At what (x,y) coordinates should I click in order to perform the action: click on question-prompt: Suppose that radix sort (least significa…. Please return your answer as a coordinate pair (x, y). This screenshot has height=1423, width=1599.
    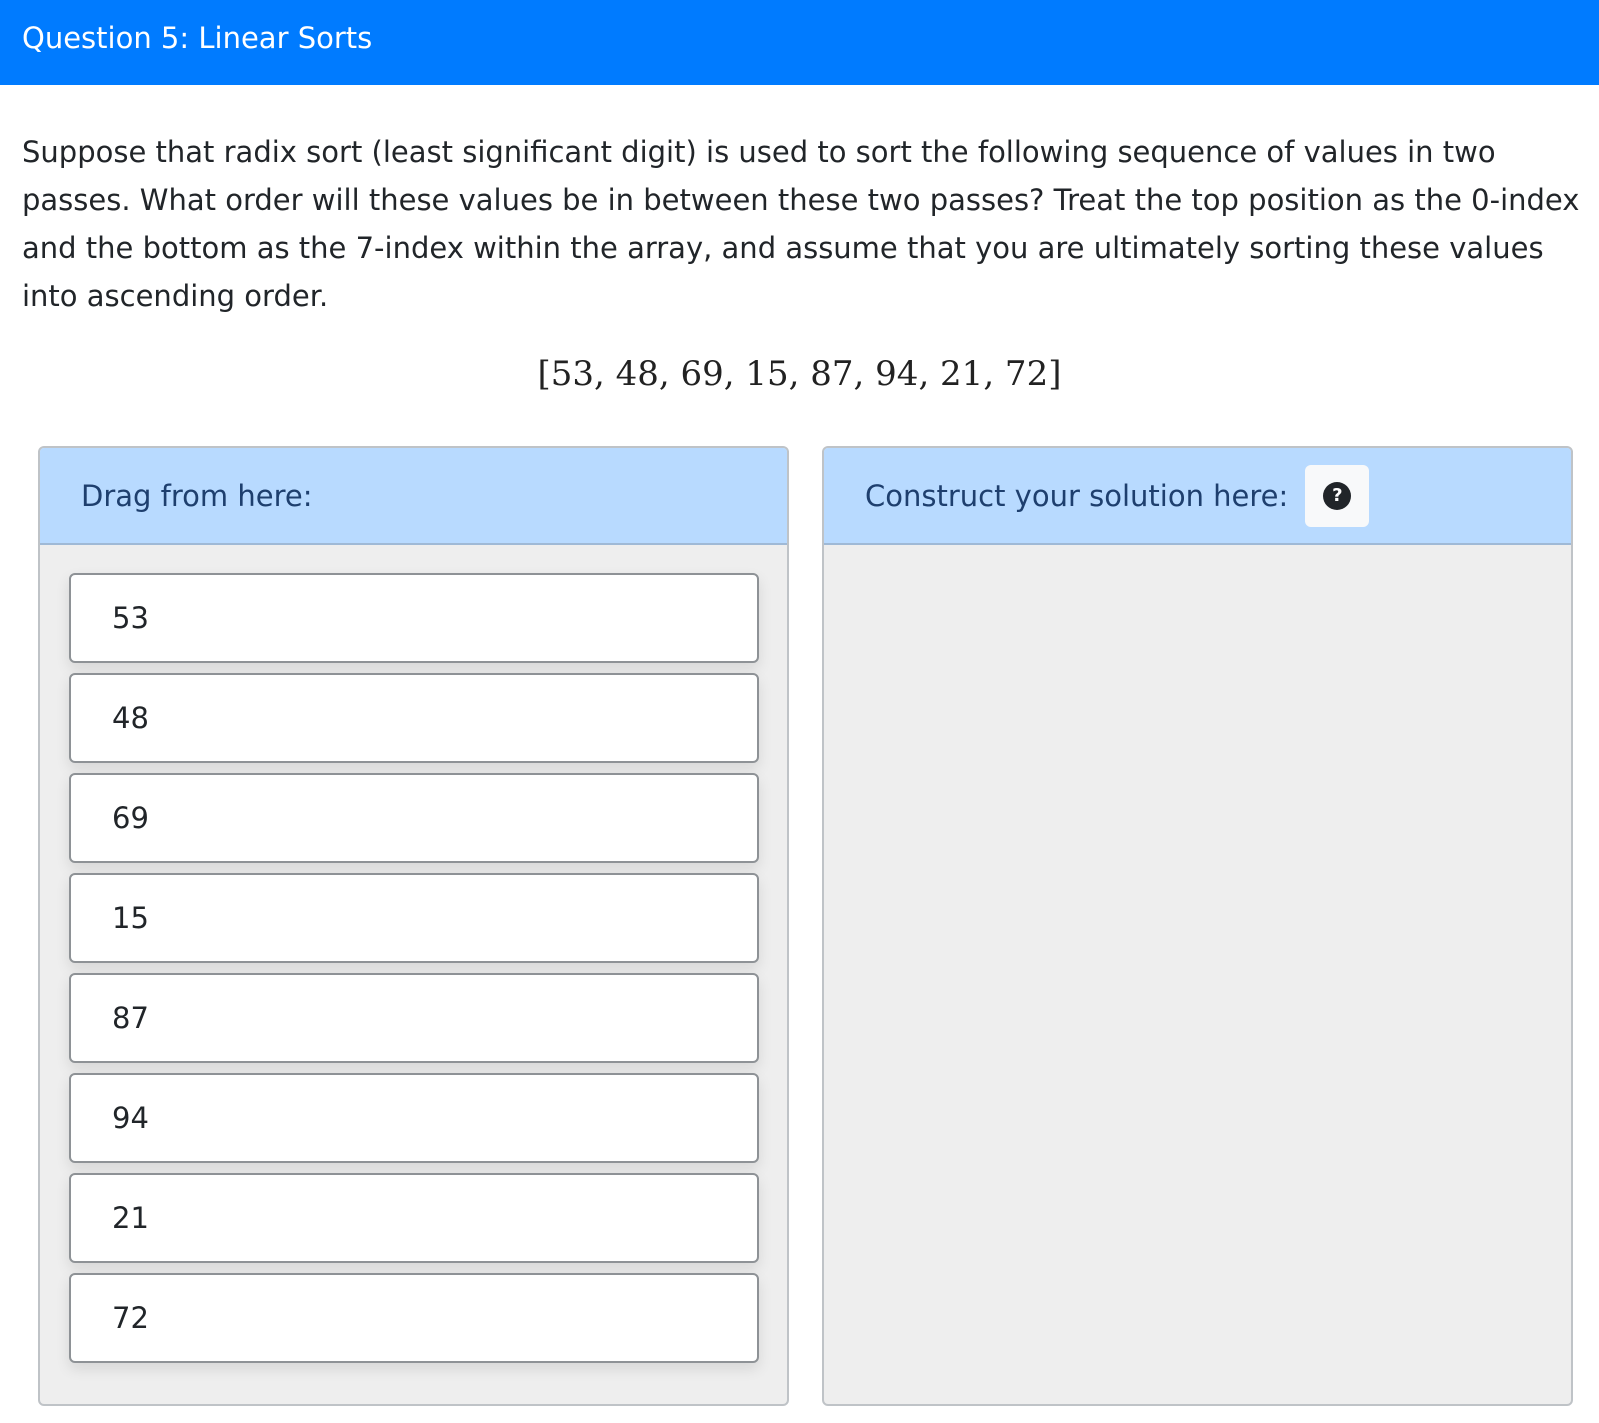
    Looking at the image, I should click on (801, 224).